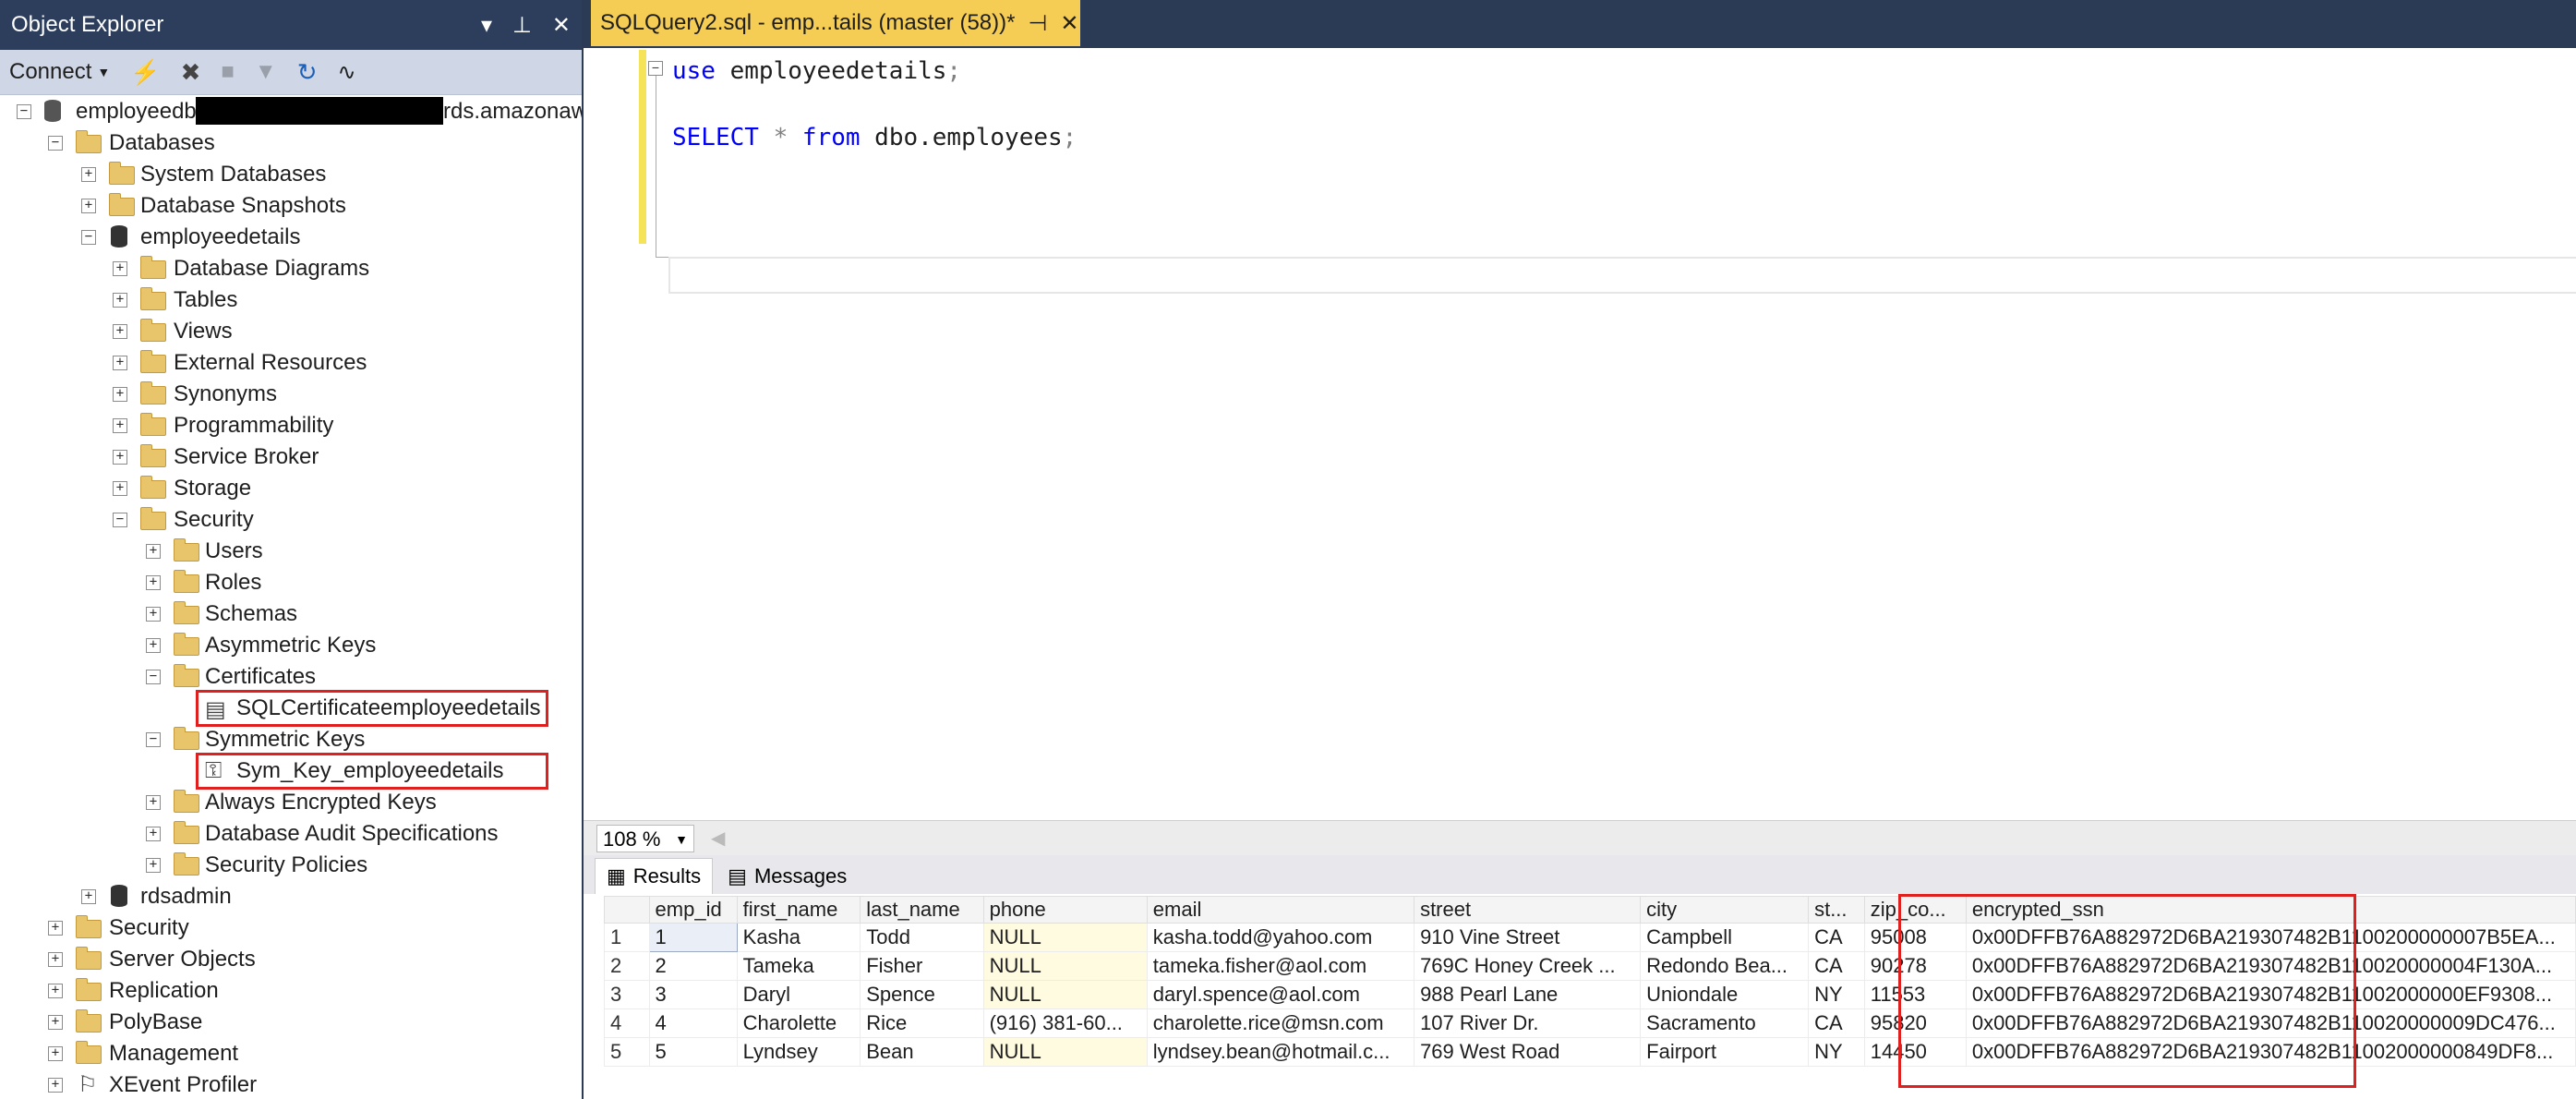  I want to click on table-cell: Tameka, so click(798, 966).